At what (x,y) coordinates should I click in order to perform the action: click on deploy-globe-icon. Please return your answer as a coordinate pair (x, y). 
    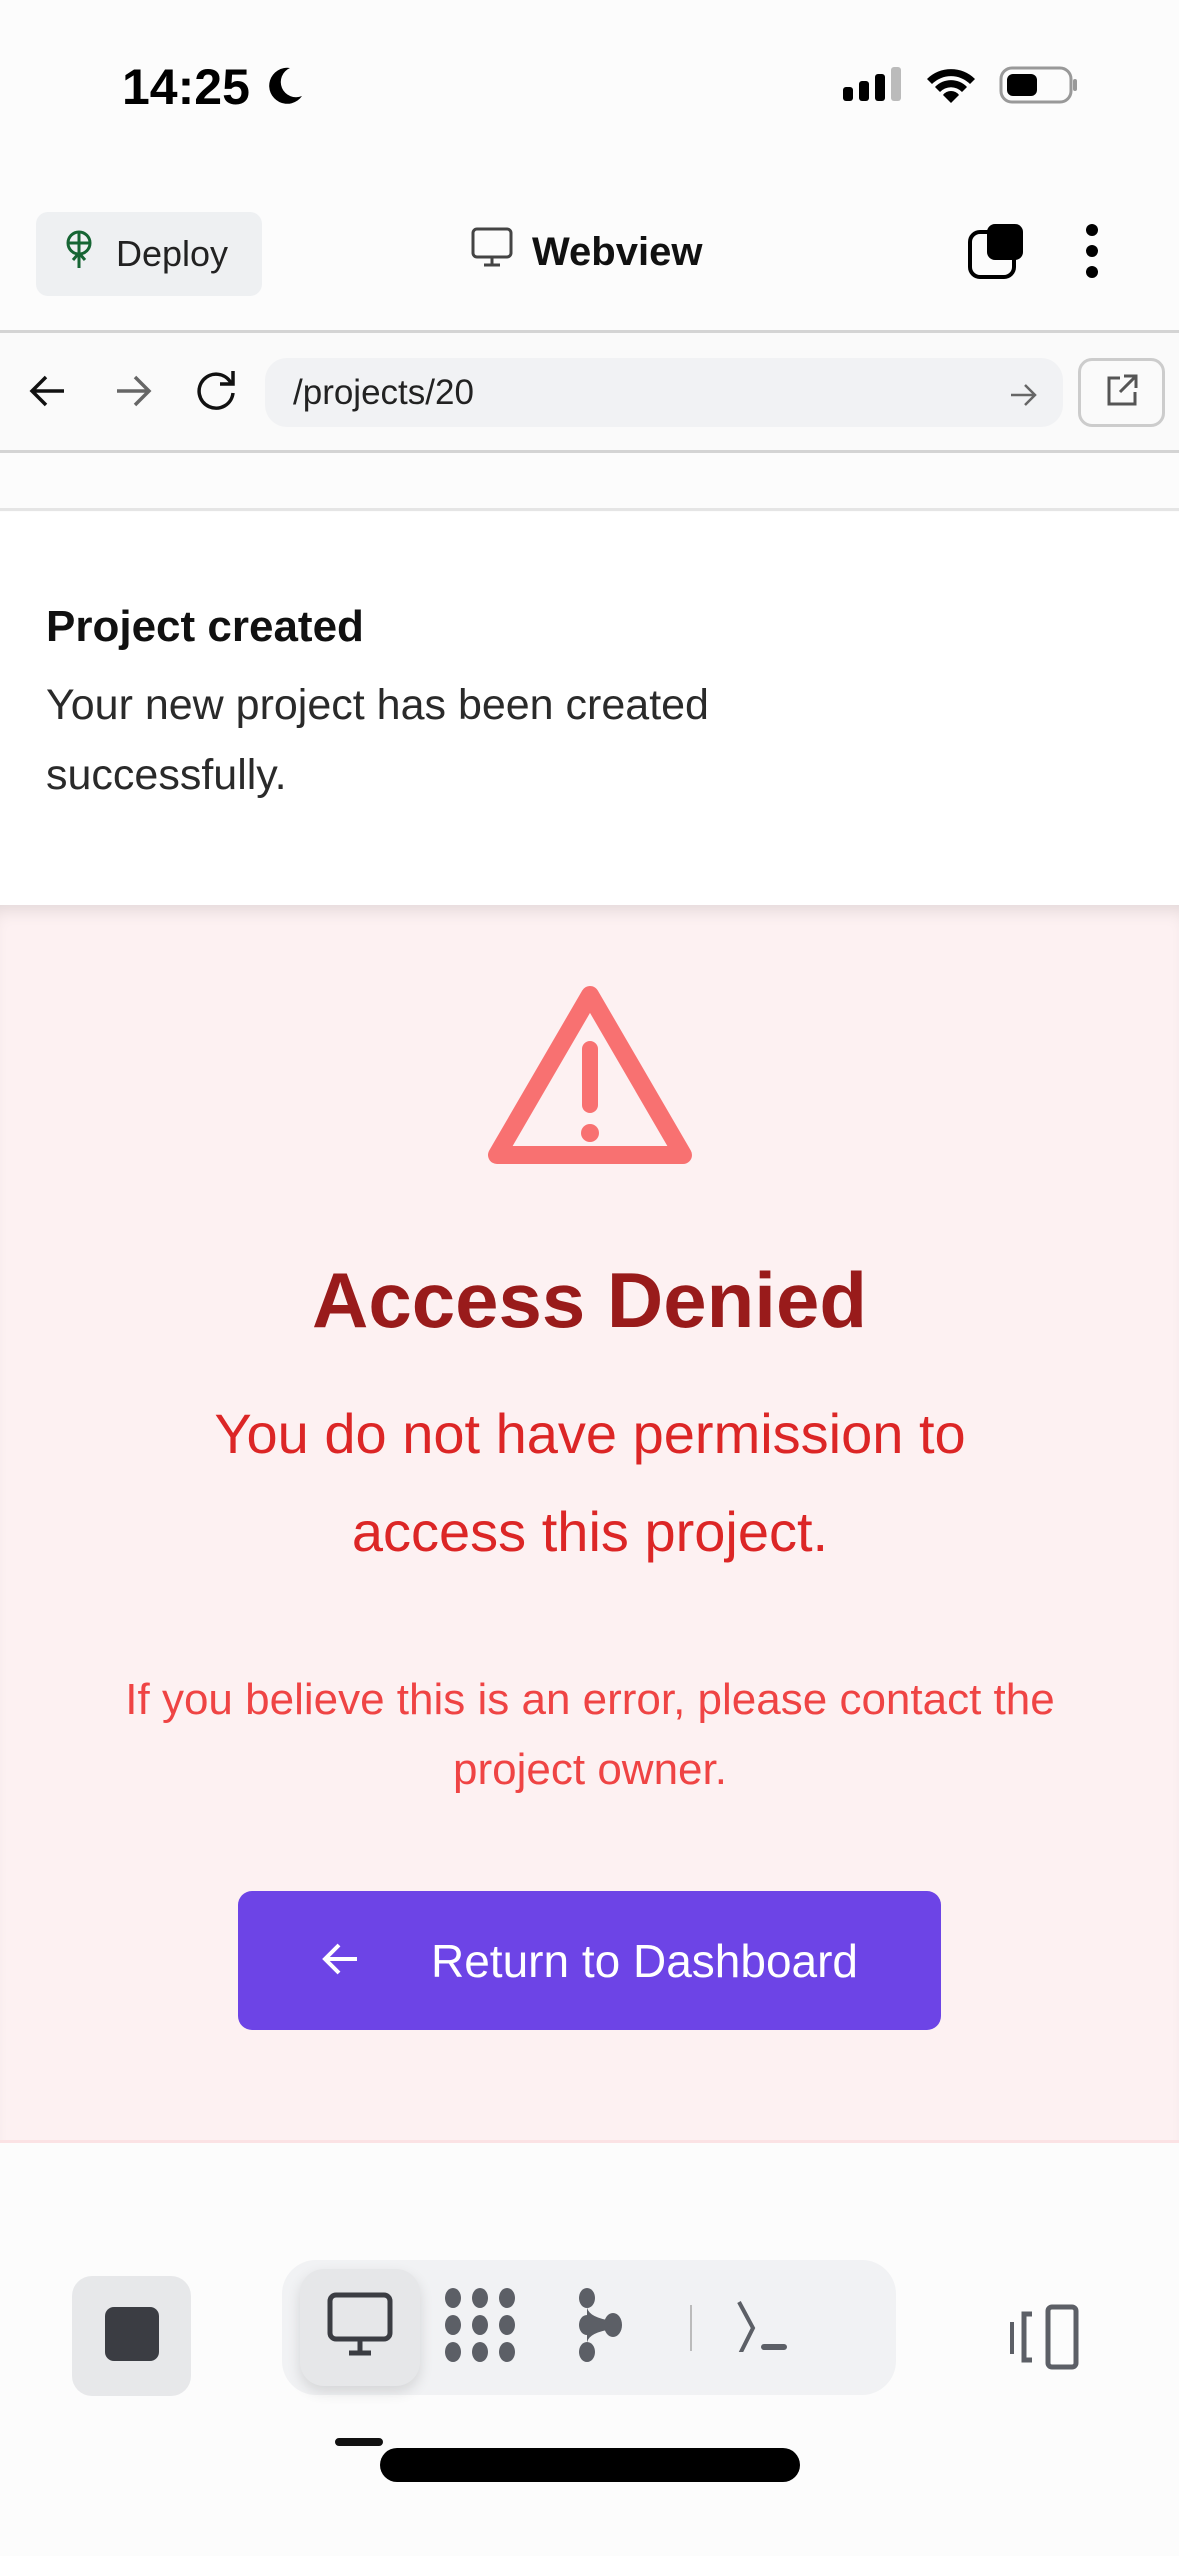
    Looking at the image, I should click on (79, 254).